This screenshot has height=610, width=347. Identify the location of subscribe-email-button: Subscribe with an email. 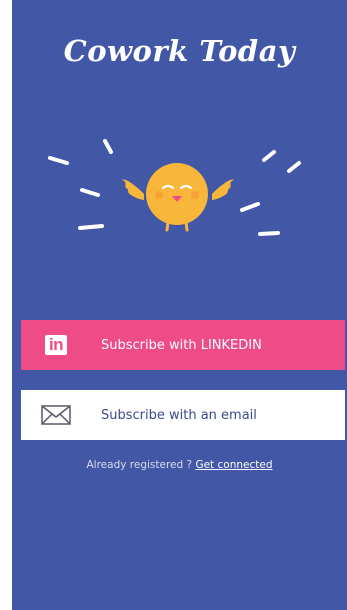
(183, 415).